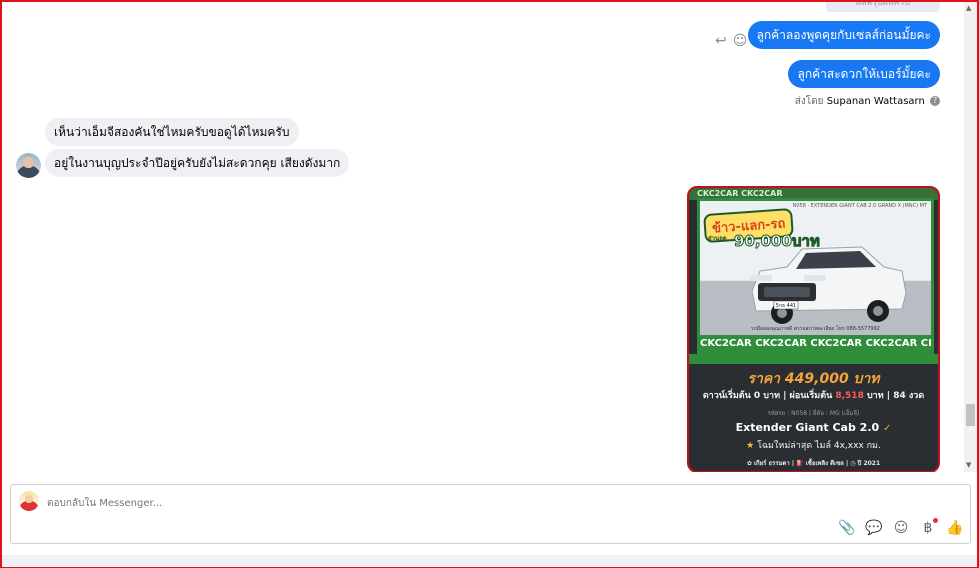 The height and width of the screenshot is (568, 979). Describe the element at coordinates (769, 396) in the screenshot. I see `terms-prefix: ดาวน์เริ่มต้น 0 บาท | ผ่อนเริ่มต้น` at that location.